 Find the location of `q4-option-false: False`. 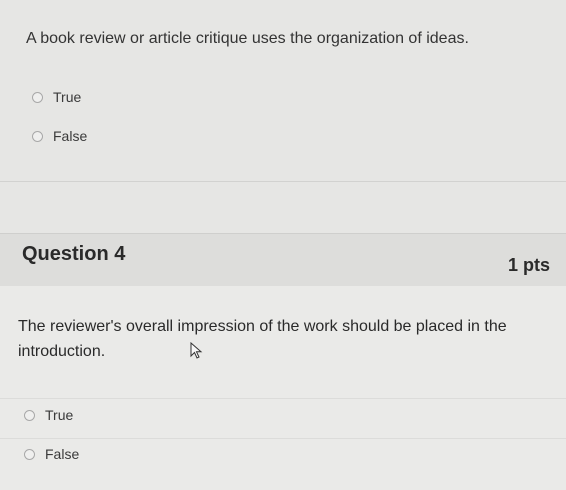

q4-option-false: False is located at coordinates (51, 454).